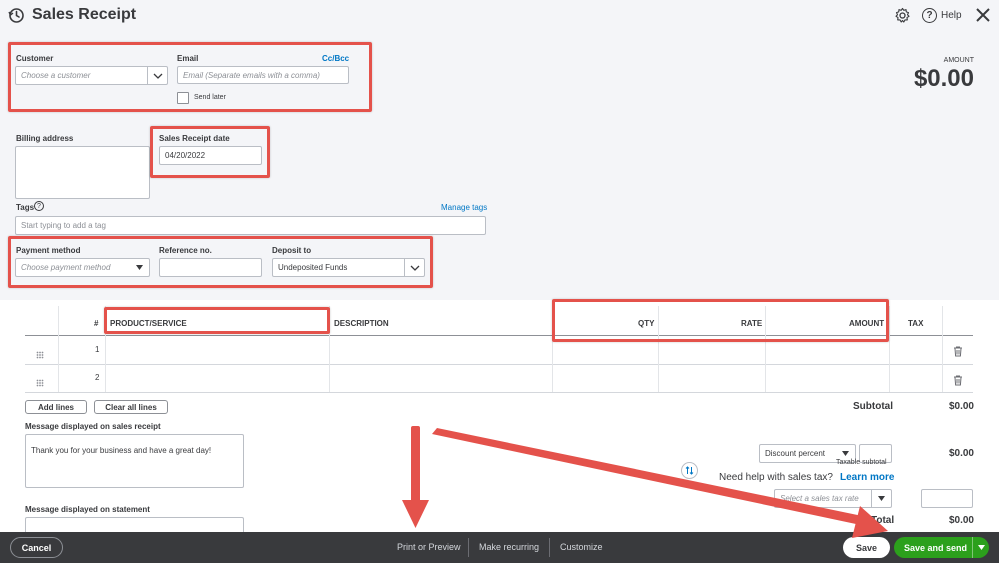 Image resolution: width=999 pixels, height=563 pixels. Describe the element at coordinates (881, 498) in the screenshot. I see `caret-down-icon` at that location.